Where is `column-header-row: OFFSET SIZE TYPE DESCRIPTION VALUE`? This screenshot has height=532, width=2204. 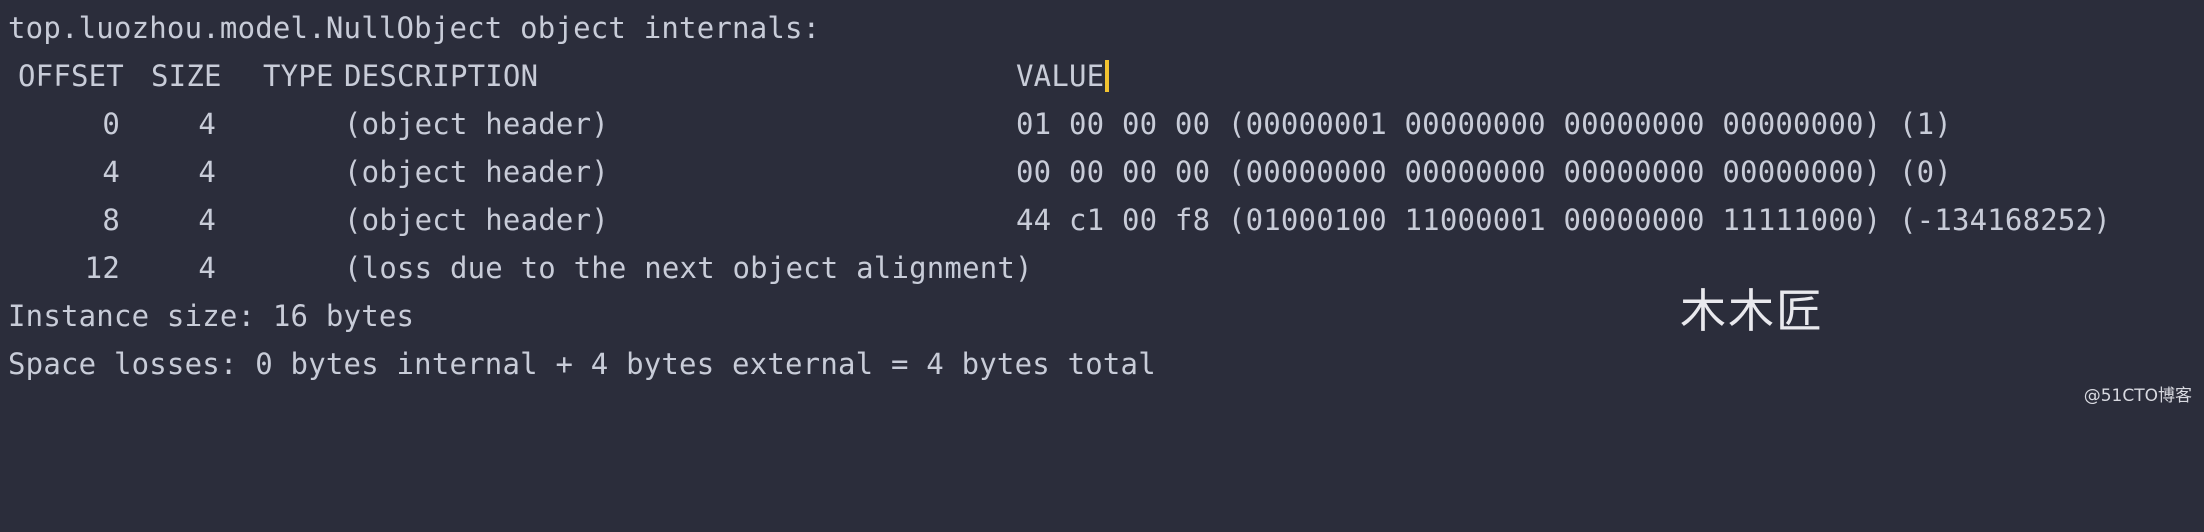 column-header-row: OFFSET SIZE TYPE DESCRIPTION VALUE is located at coordinates (1103, 76).